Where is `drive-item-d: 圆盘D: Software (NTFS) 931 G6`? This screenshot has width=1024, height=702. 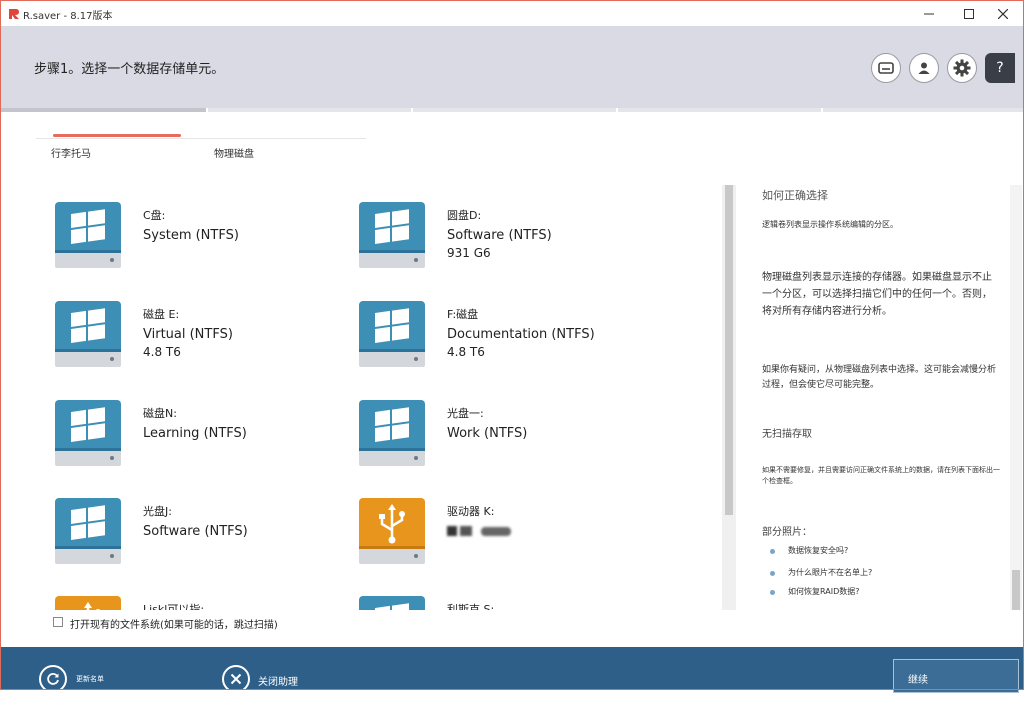 drive-item-d: 圆盘D: Software (NTFS) 931 G6 is located at coordinates (470, 230).